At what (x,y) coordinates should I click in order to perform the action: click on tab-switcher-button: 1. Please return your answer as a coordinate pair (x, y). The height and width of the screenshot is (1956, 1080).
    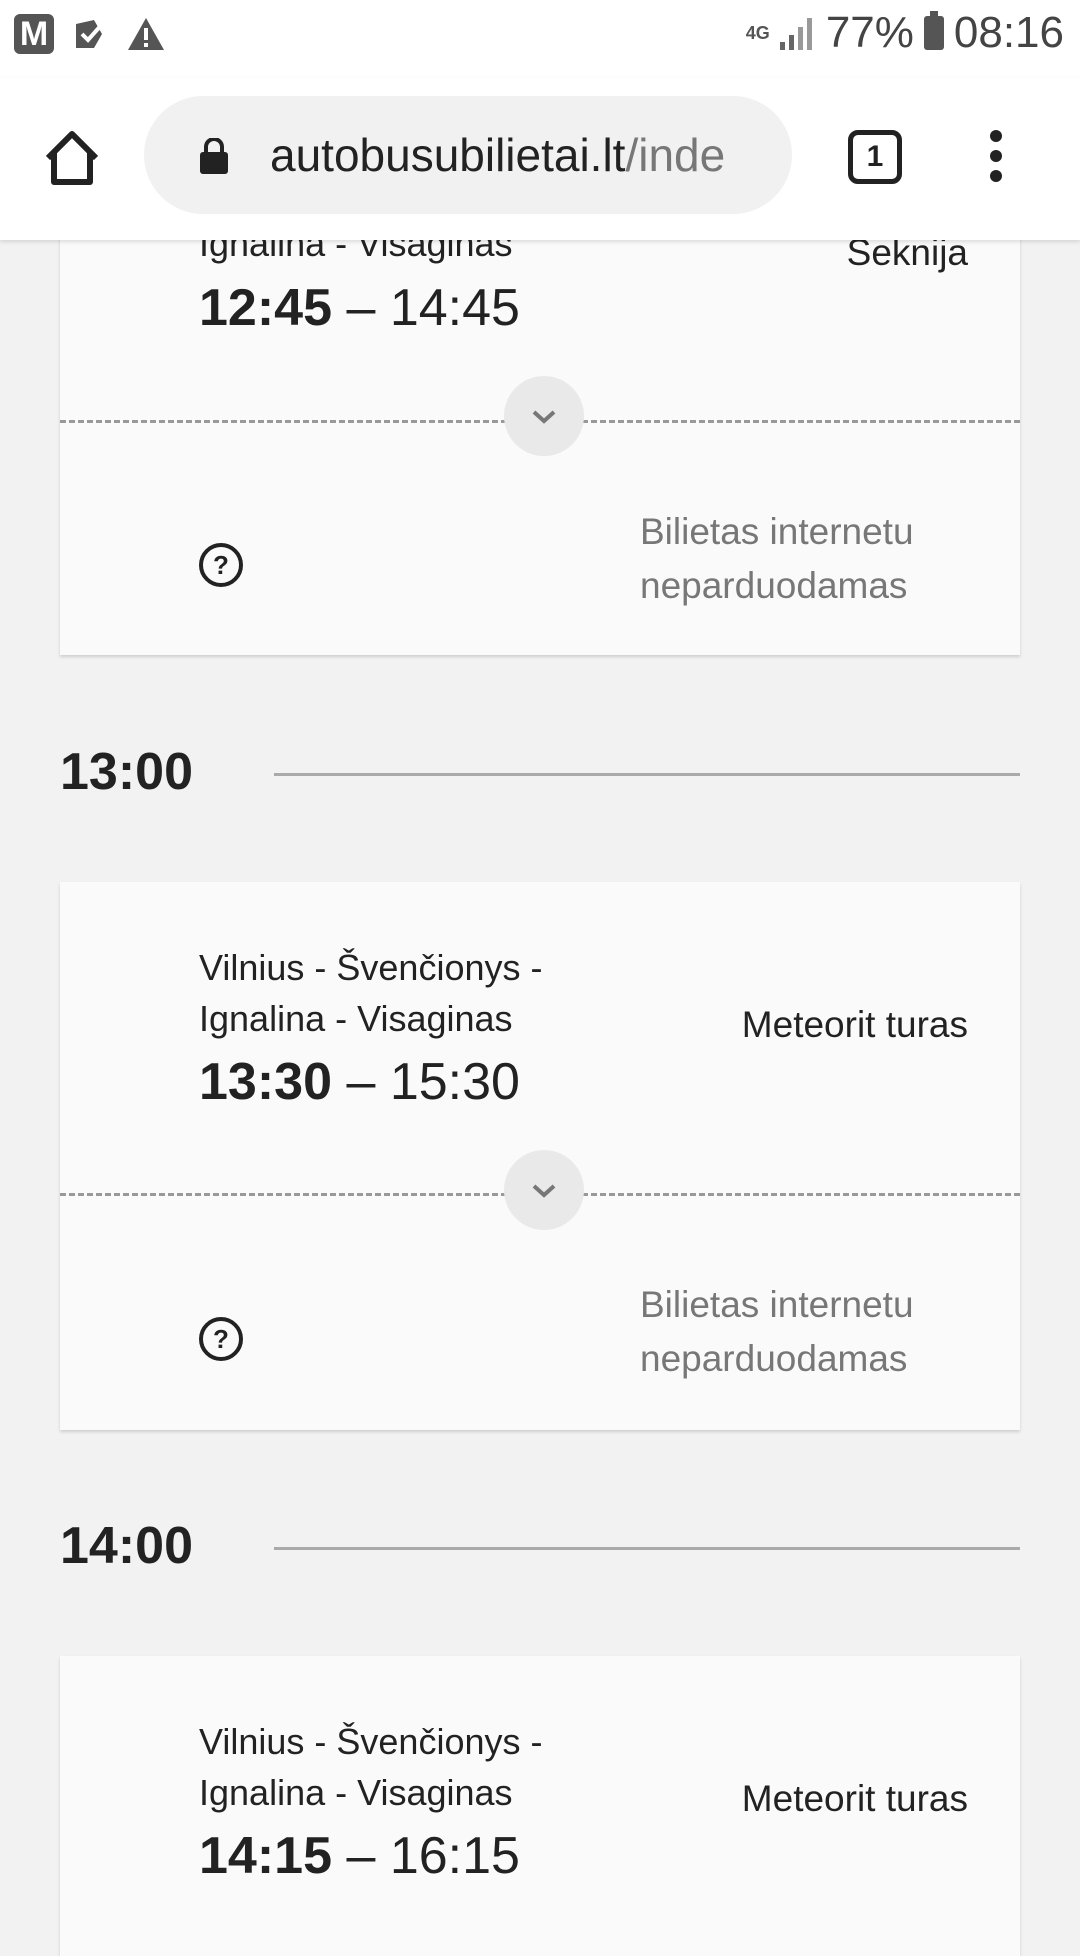
    Looking at the image, I should click on (875, 157).